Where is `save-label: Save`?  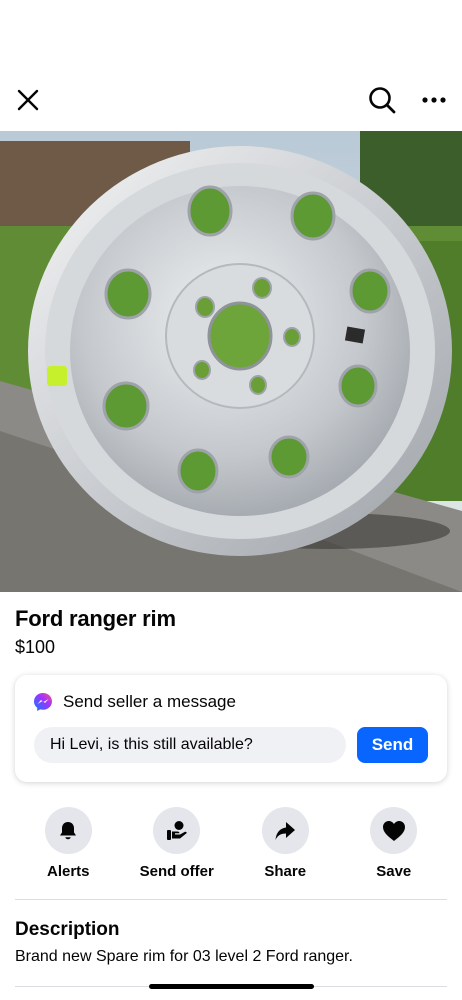 save-label: Save is located at coordinates (394, 871).